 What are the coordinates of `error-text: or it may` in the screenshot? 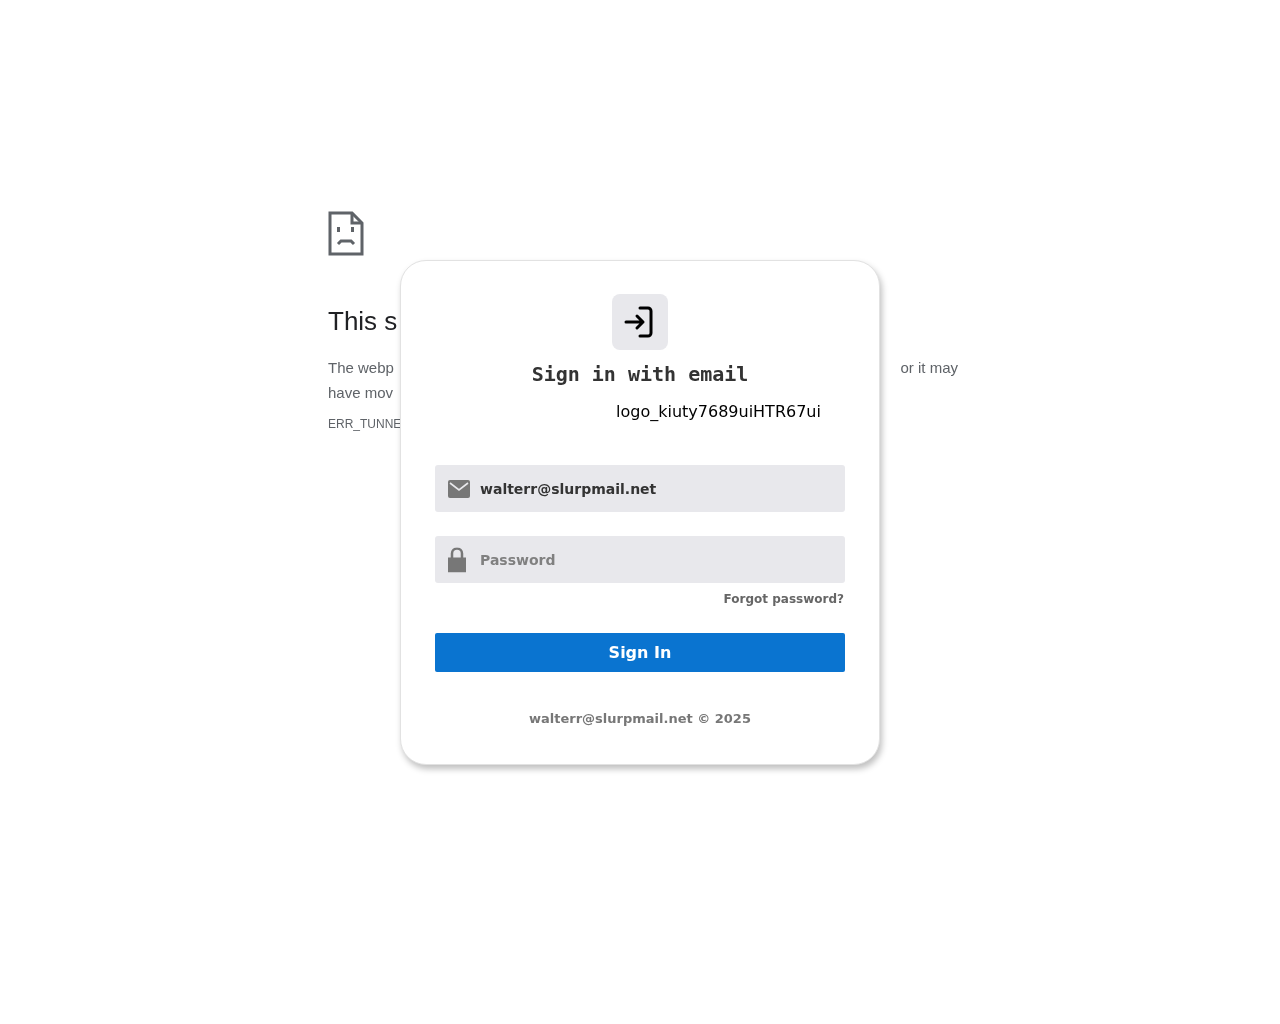 It's located at (929, 368).